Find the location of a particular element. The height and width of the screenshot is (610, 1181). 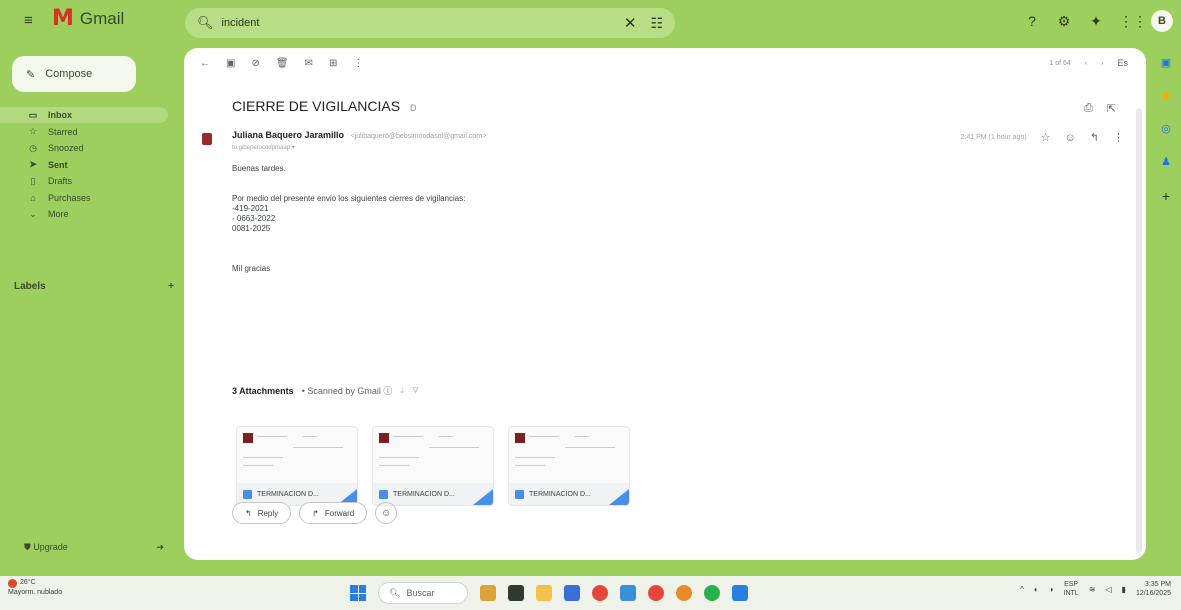

system-tray: ^ ◐ ◑ ESP INTL ≋ ◁ ▮ 3:35 PM 12/16/2025 is located at coordinates (1095, 589).